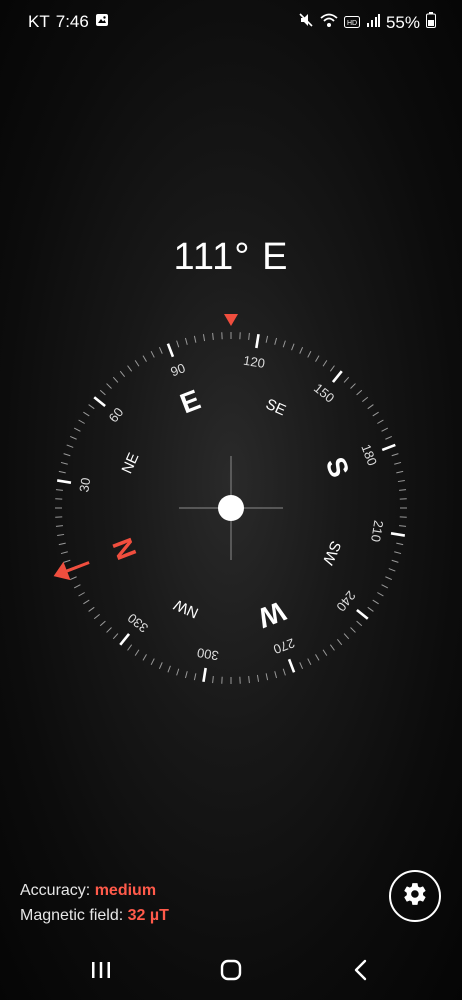 Image resolution: width=462 pixels, height=1000 pixels. Describe the element at coordinates (415, 896) in the screenshot. I see `settings-button` at that location.